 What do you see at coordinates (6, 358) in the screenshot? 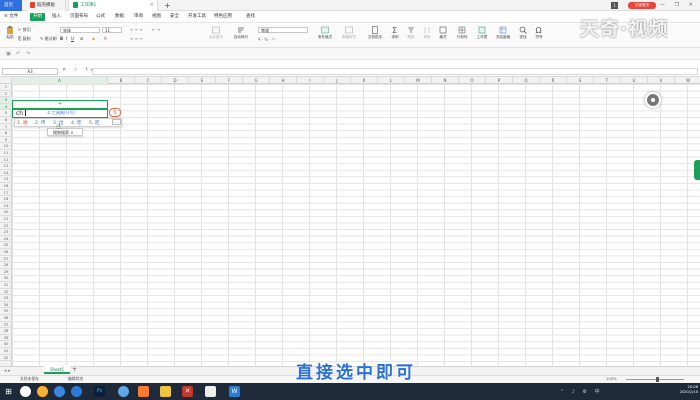
I see `row-header: 42` at bounding box center [6, 358].